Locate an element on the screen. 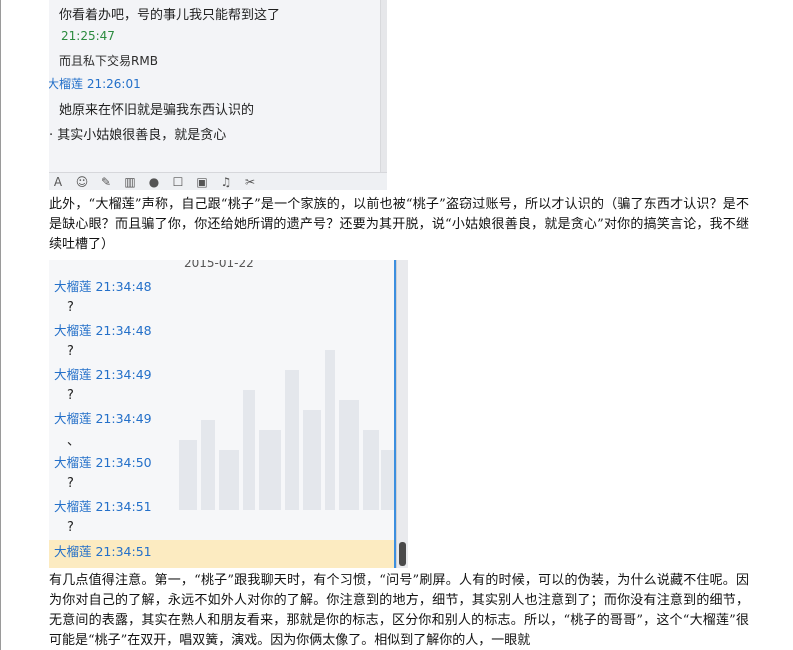 This screenshot has height=650, width=793. chat-sender-header: 大榴莲 21:26:01 is located at coordinates (95, 84).